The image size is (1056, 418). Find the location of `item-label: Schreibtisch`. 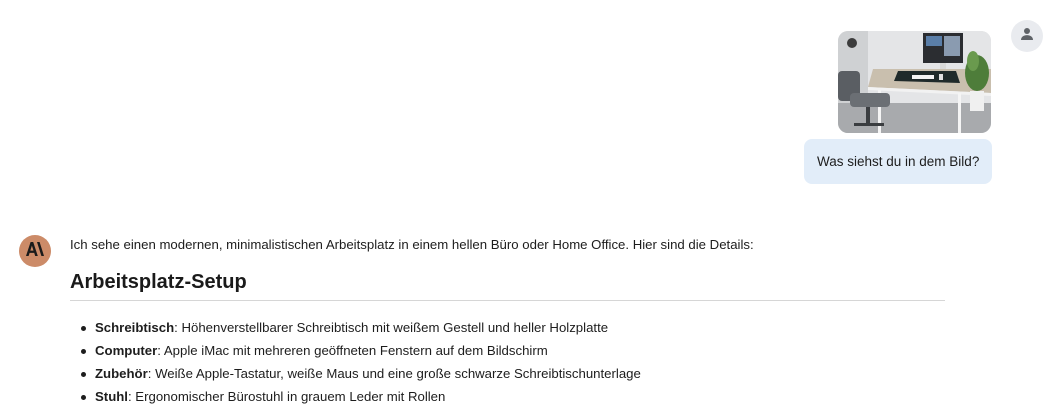

item-label: Schreibtisch is located at coordinates (135, 327).